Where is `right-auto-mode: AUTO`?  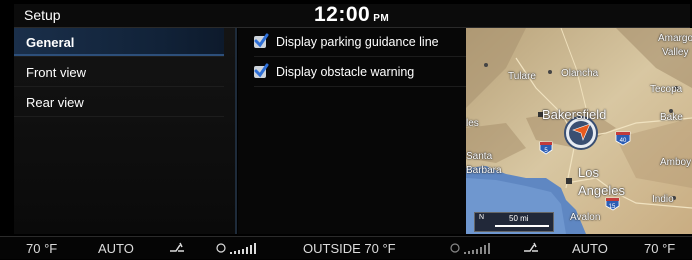
right-auto-mode: AUTO is located at coordinates (590, 248).